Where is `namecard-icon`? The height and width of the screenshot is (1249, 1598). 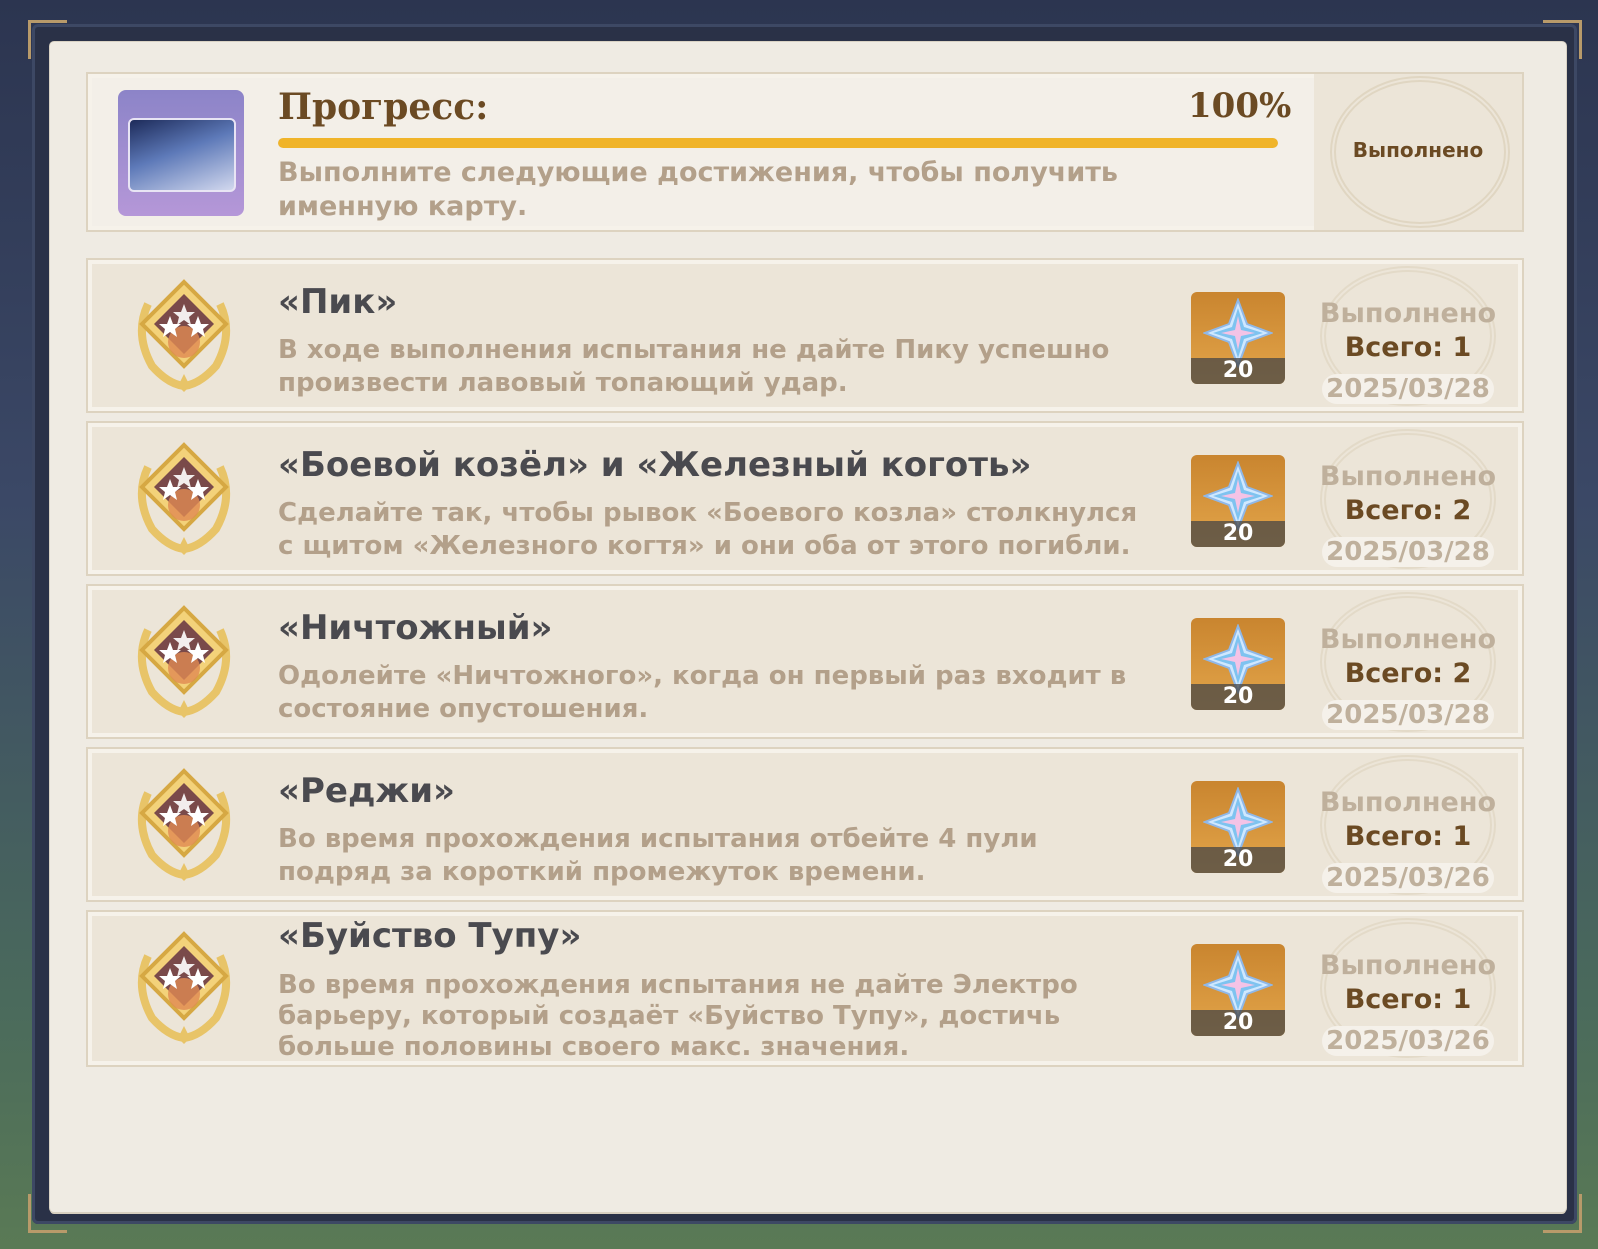
namecard-icon is located at coordinates (181, 153).